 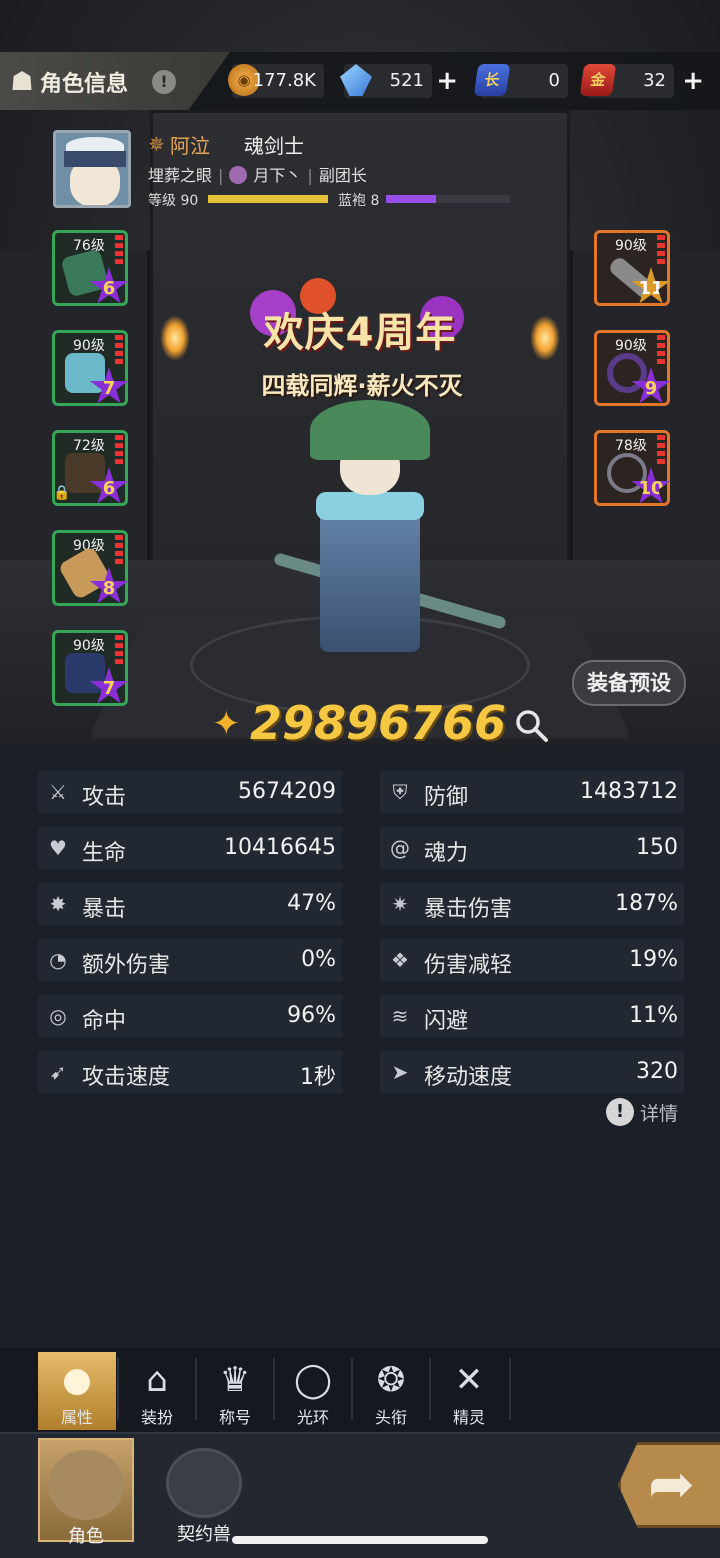 What do you see at coordinates (545, 338) in the screenshot?
I see `torch-right-icon` at bounding box center [545, 338].